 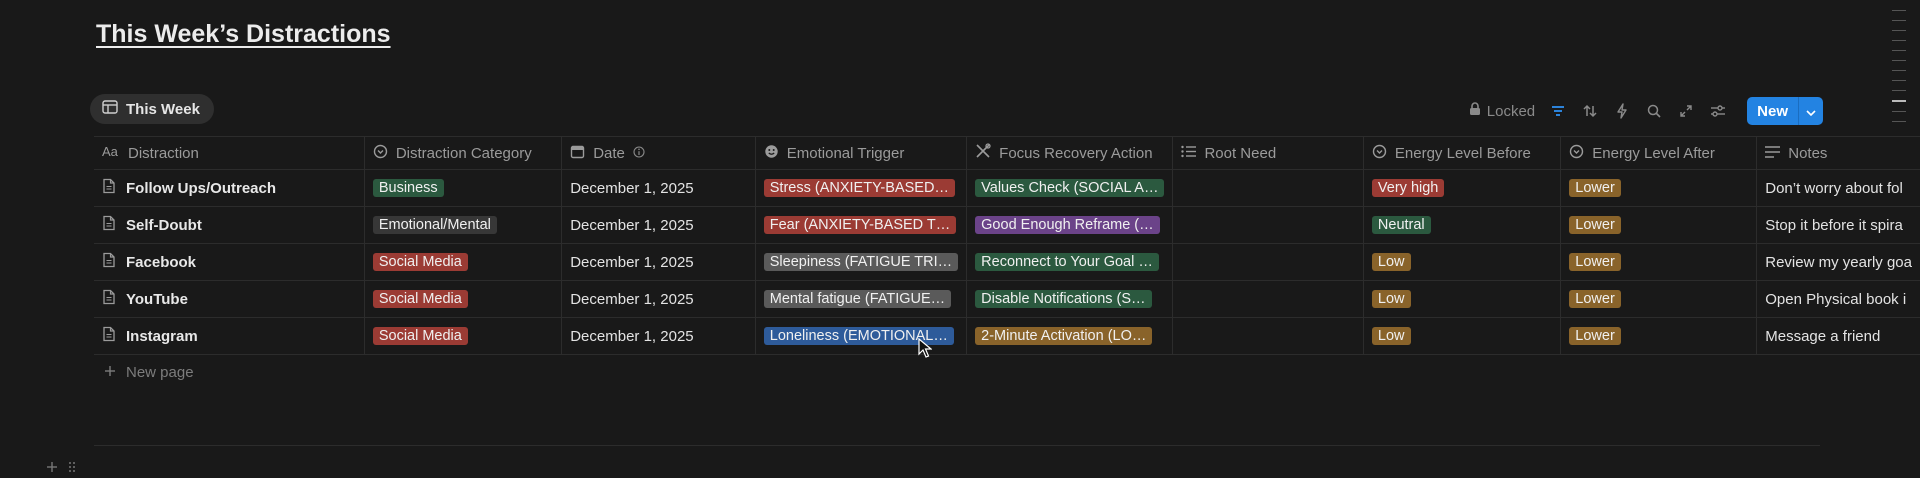 I want to click on mouse-cursor-icon, so click(x=925, y=350).